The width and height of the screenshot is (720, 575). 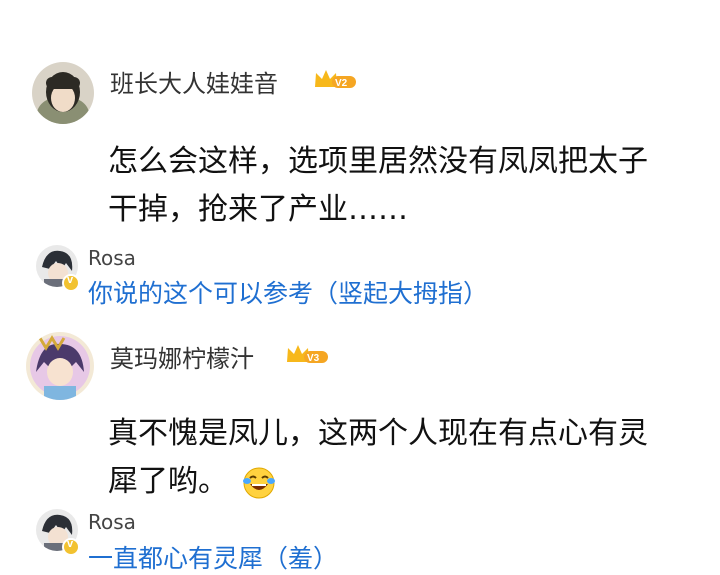 What do you see at coordinates (288, 293) in the screenshot?
I see `reply-text: 你说的这个可以参考（竖起大拇指）` at bounding box center [288, 293].